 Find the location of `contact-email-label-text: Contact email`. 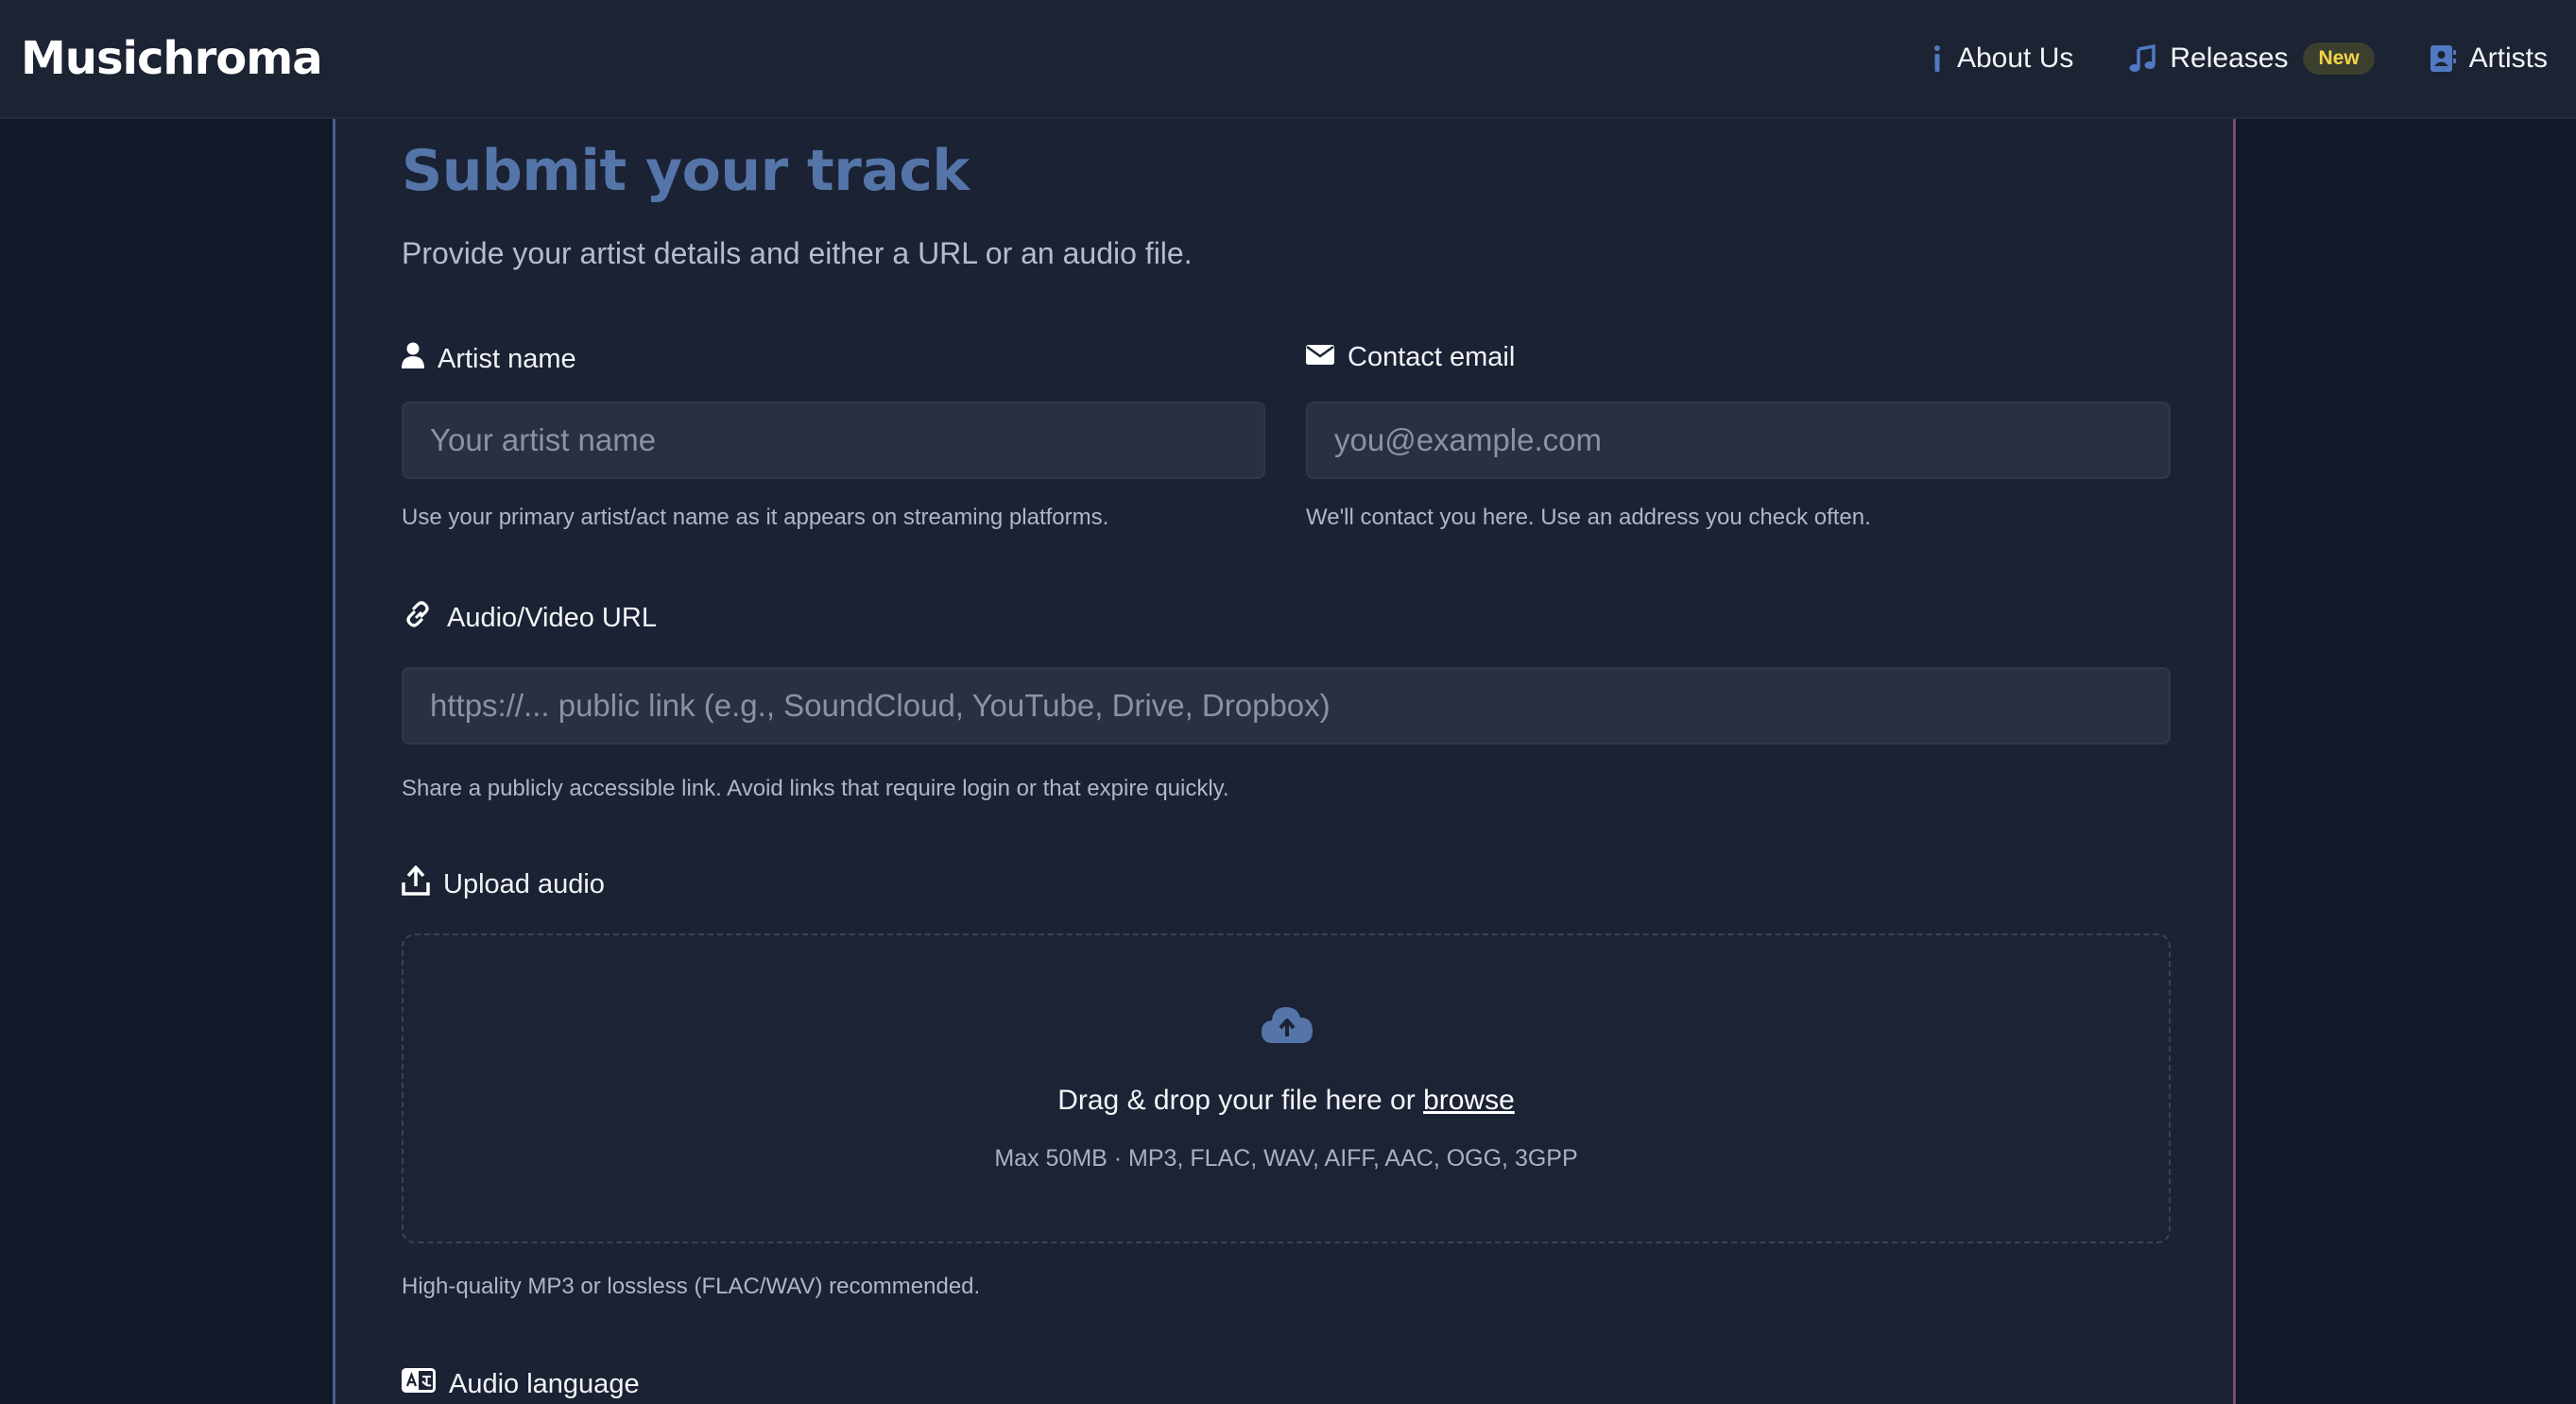

contact-email-label-text: Contact email is located at coordinates (1432, 357).